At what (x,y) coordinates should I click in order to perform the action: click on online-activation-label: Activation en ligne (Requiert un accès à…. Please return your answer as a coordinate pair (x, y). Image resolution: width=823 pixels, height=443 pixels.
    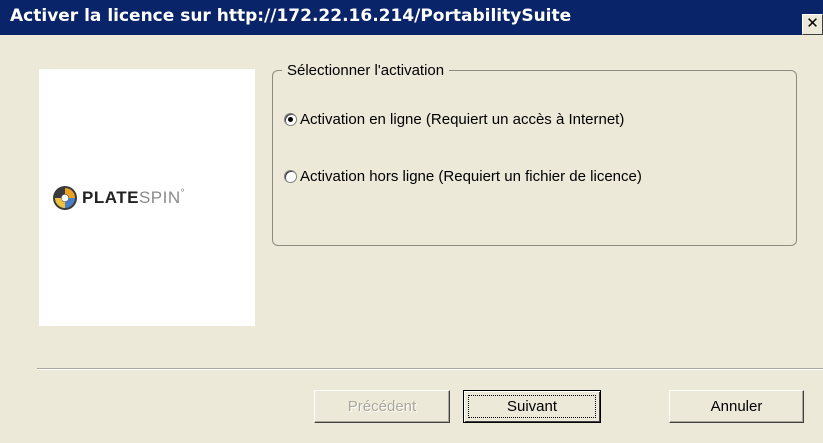
    Looking at the image, I should click on (462, 119).